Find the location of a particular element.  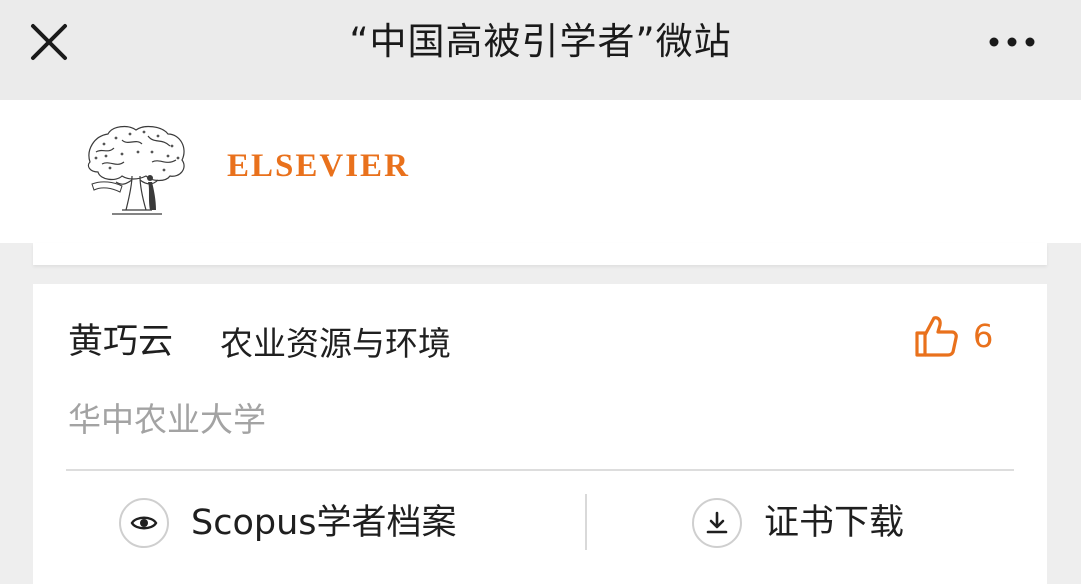

download-icon is located at coordinates (717, 522).